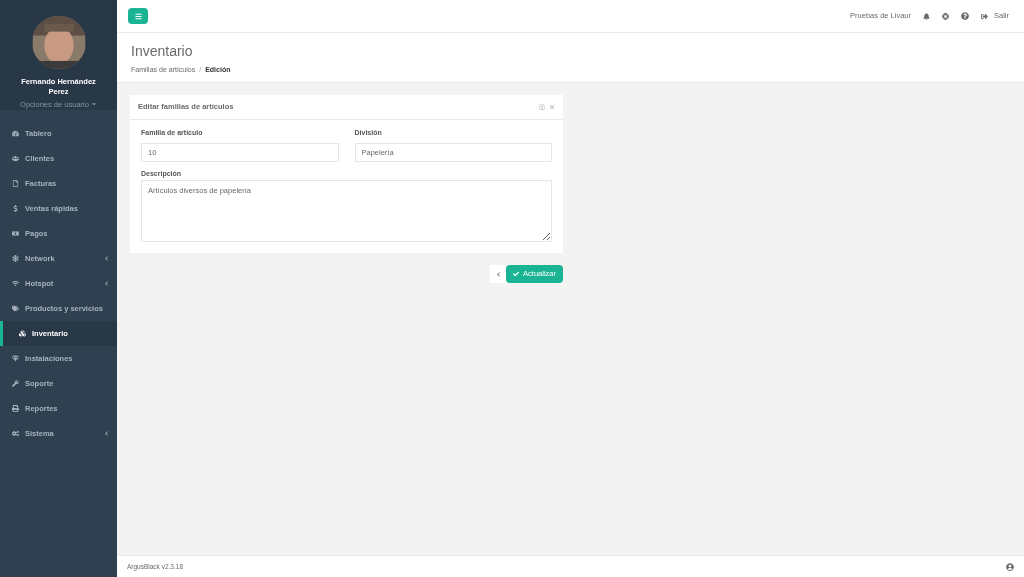 The image size is (1024, 577). I want to click on check-icon, so click(516, 274).